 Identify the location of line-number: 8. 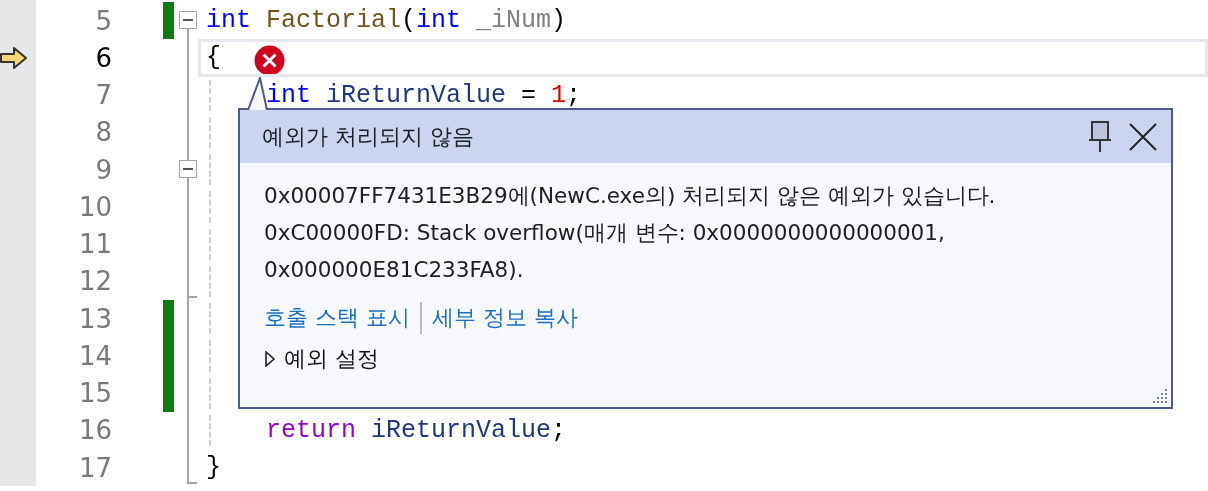
(103, 133).